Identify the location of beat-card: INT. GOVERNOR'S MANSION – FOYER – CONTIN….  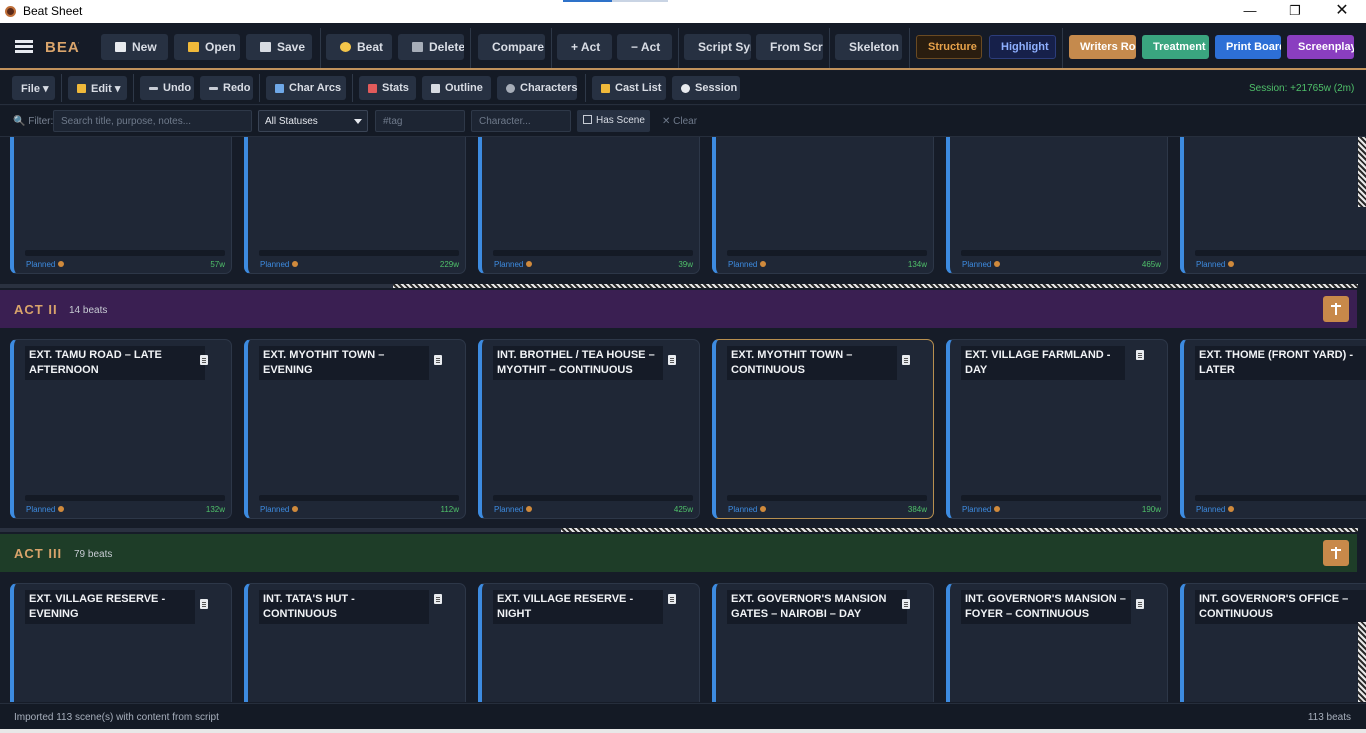
(1057, 642).